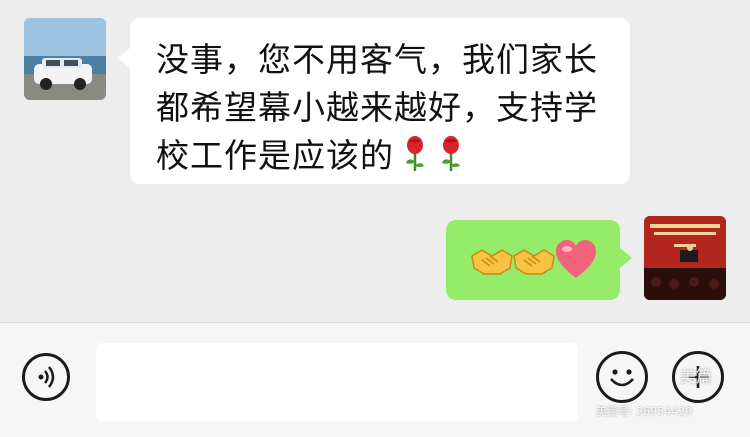  I want to click on heart-emoji, so click(576, 259).